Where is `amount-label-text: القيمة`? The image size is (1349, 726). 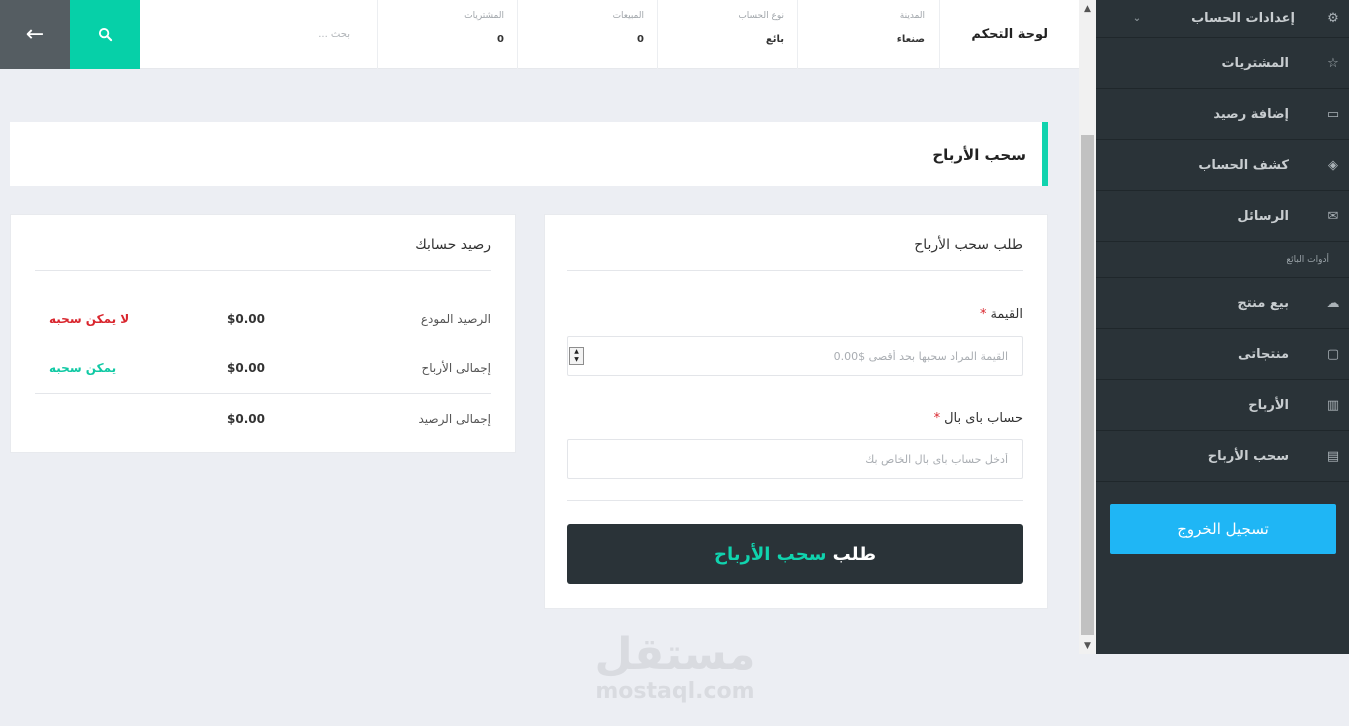
amount-label-text: القيمة is located at coordinates (1006, 314).